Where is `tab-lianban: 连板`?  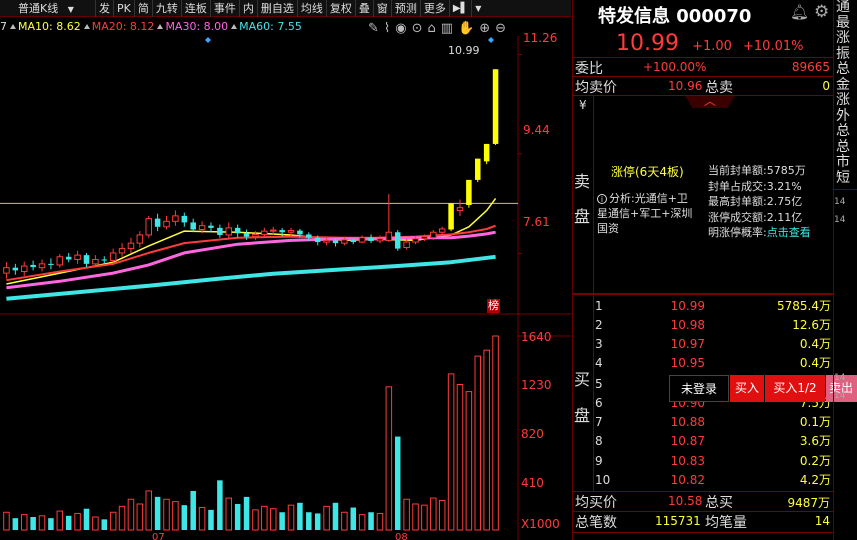
tab-lianban: 连板 is located at coordinates (196, 8).